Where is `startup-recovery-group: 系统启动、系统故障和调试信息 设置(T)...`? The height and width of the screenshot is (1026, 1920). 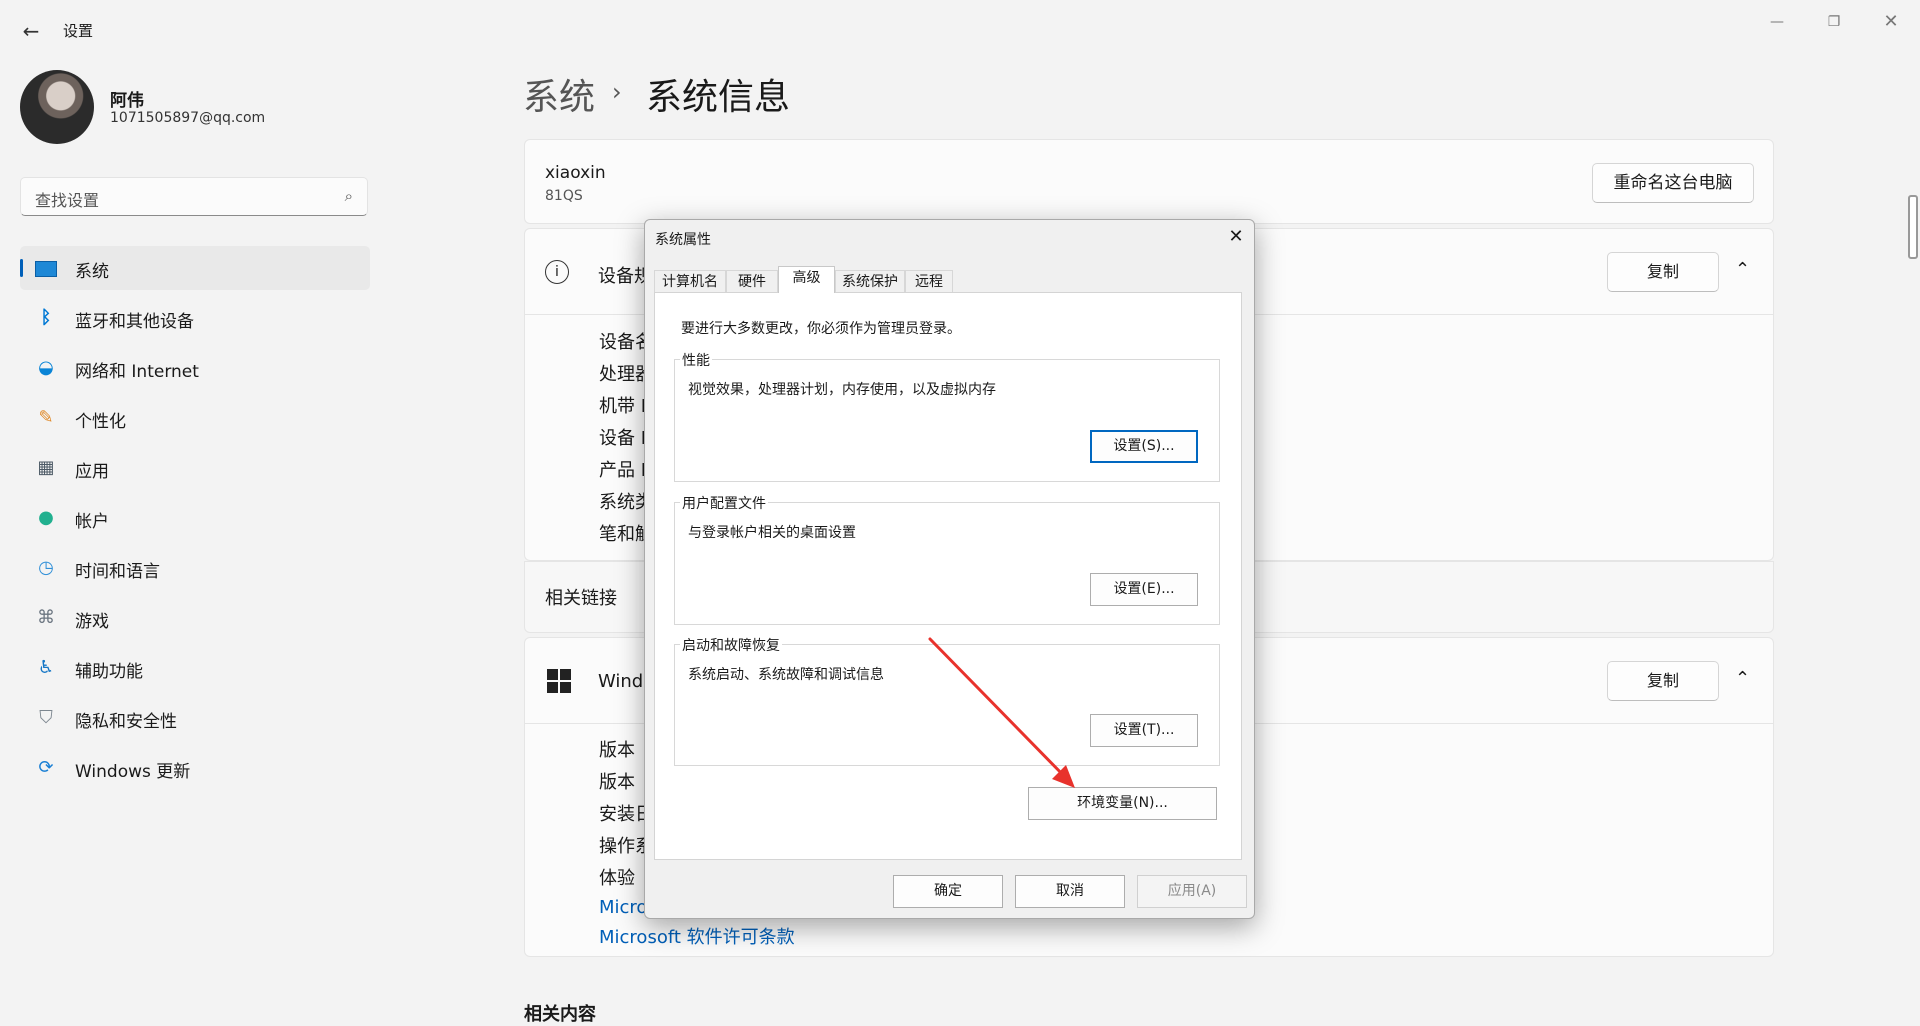 startup-recovery-group: 系统启动、系统故障和调试信息 设置(T)... is located at coordinates (947, 705).